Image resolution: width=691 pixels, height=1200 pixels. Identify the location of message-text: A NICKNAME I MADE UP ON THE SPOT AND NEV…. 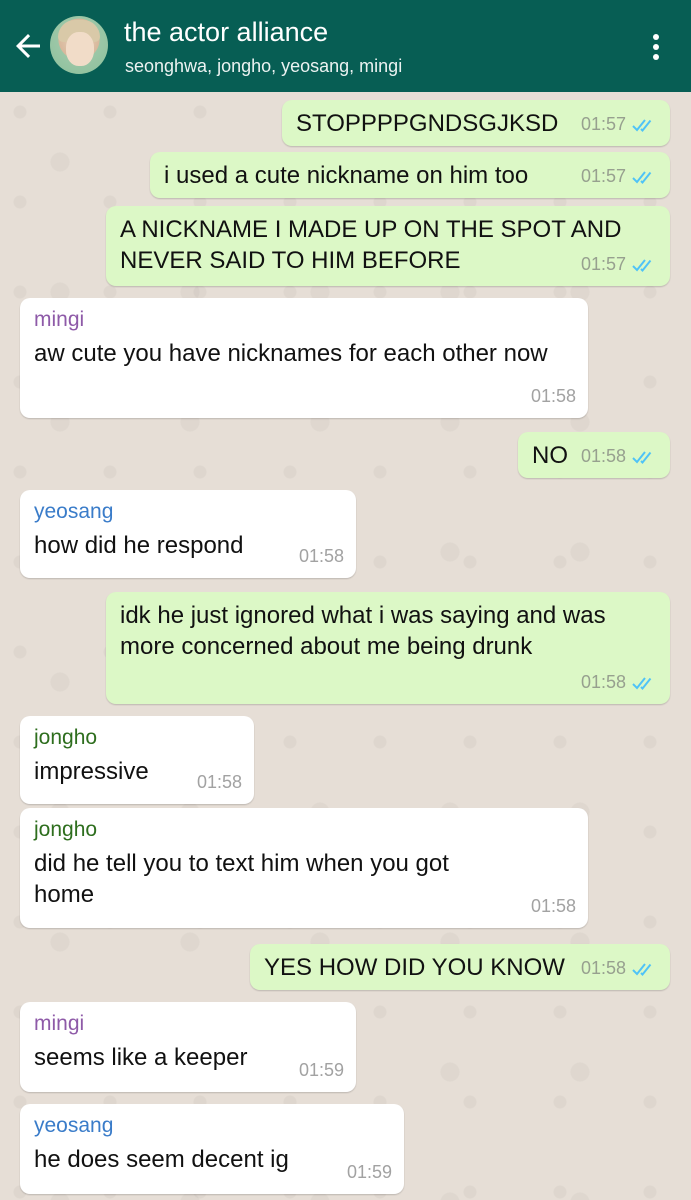
(371, 245).